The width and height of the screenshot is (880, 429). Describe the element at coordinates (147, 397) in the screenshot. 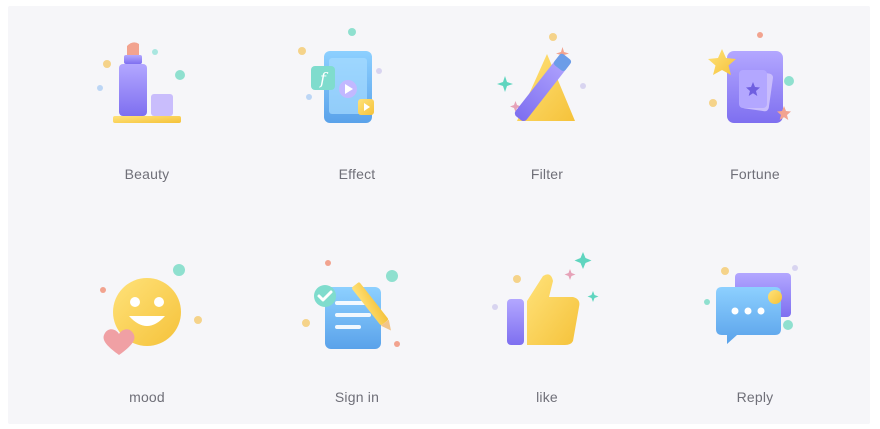

I see `icon-label: mood` at that location.